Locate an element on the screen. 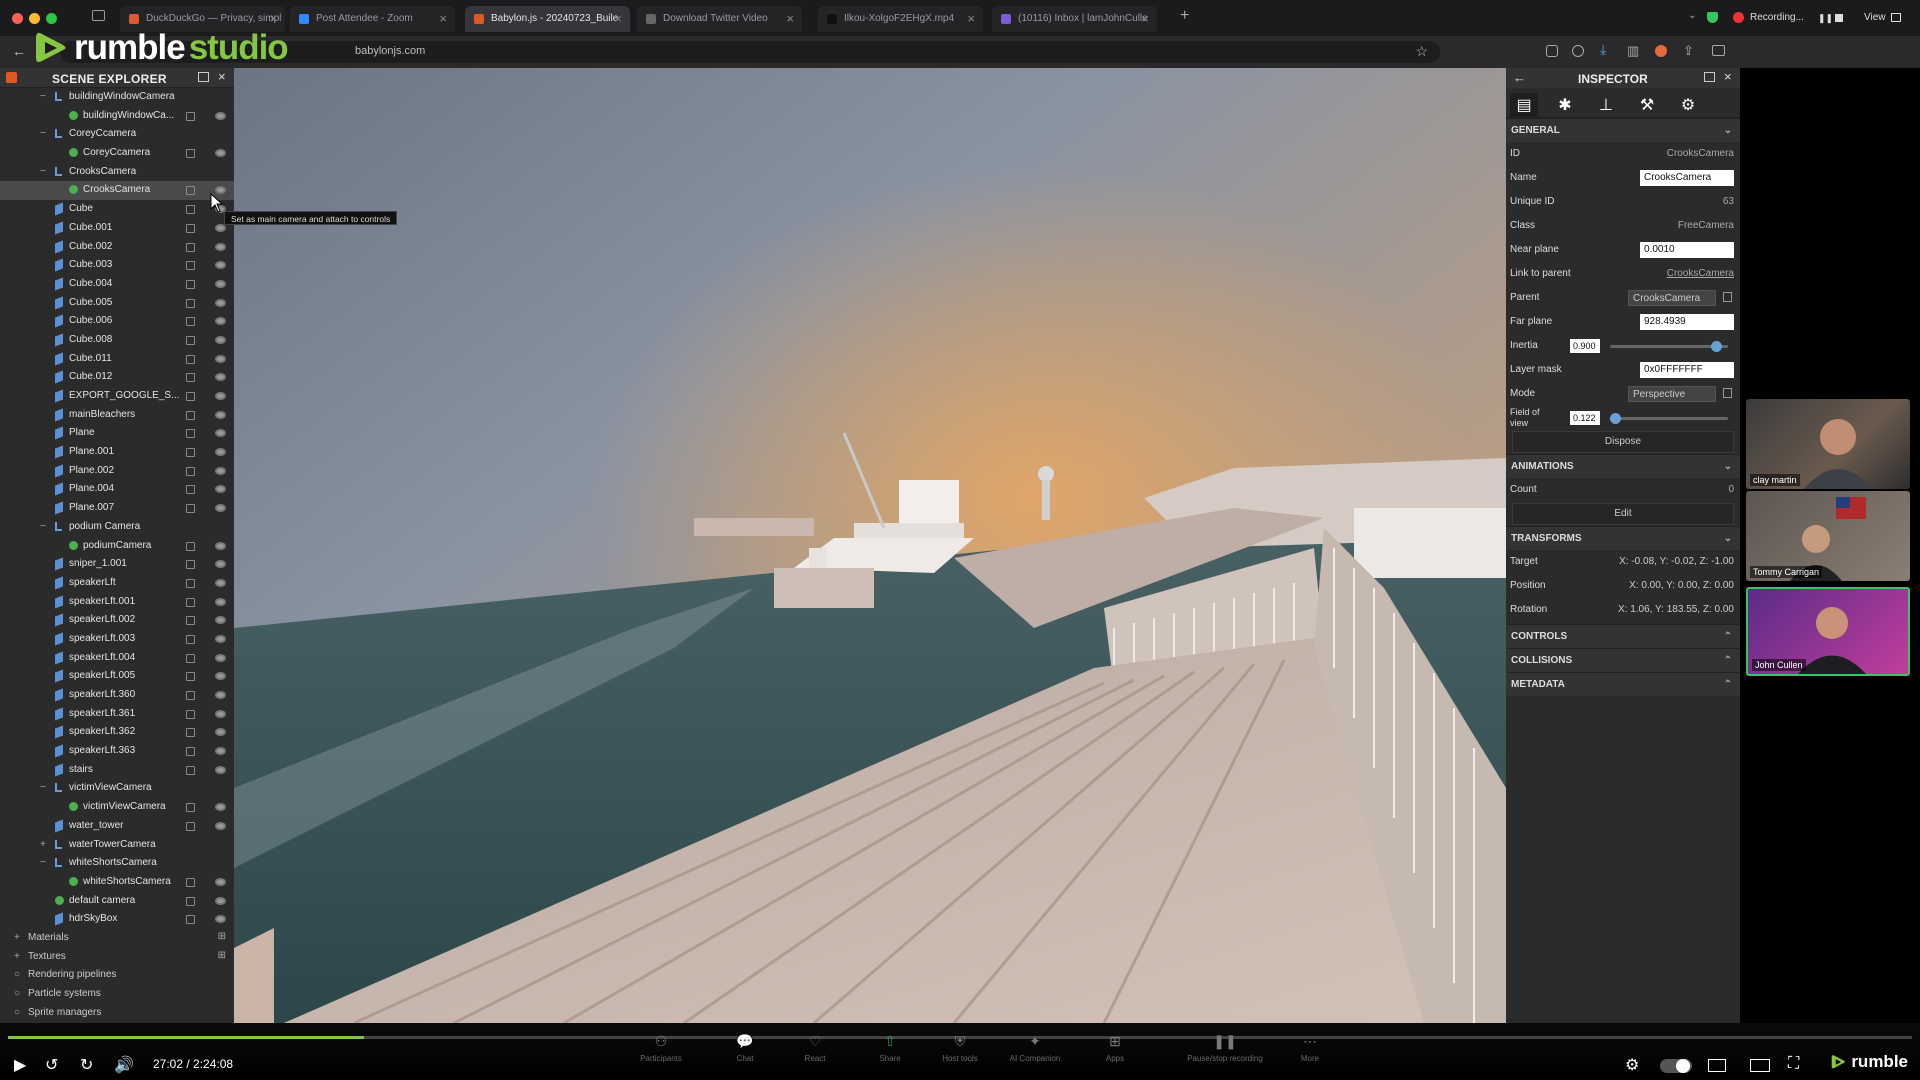  tree-item-mesh: Cube.005 is located at coordinates (117, 303).